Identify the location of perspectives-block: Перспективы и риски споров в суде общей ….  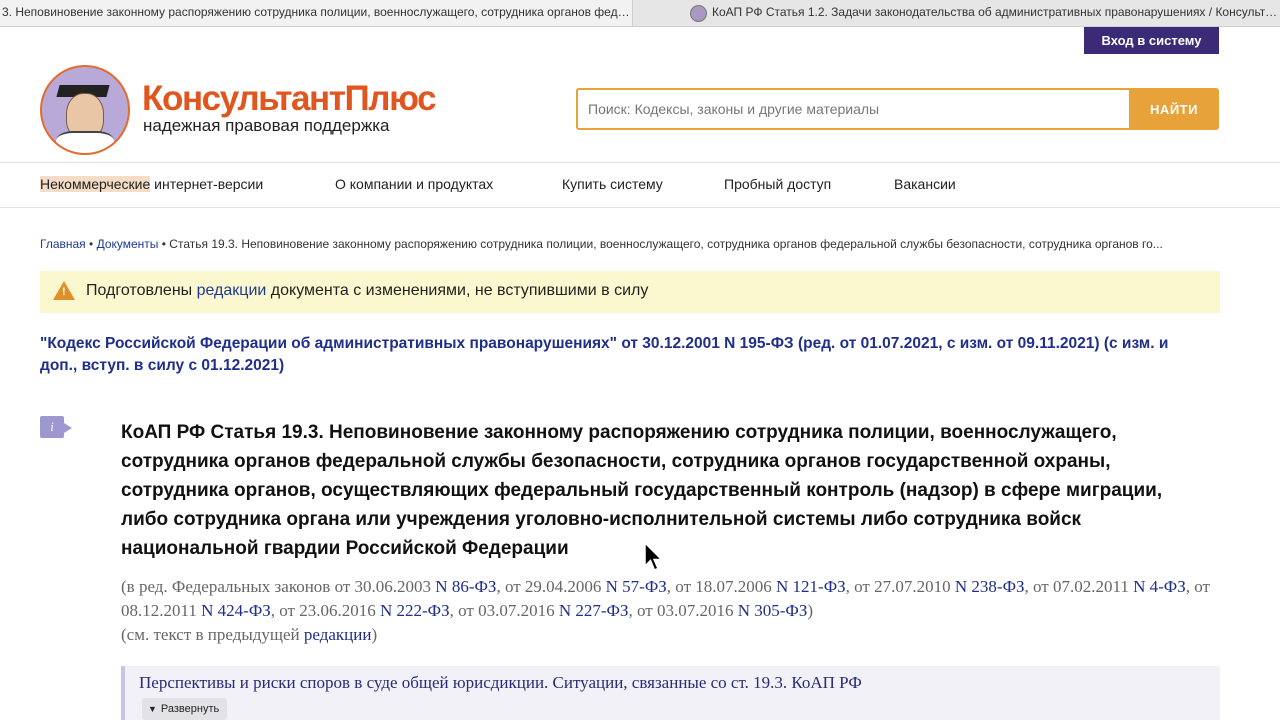
(670, 693).